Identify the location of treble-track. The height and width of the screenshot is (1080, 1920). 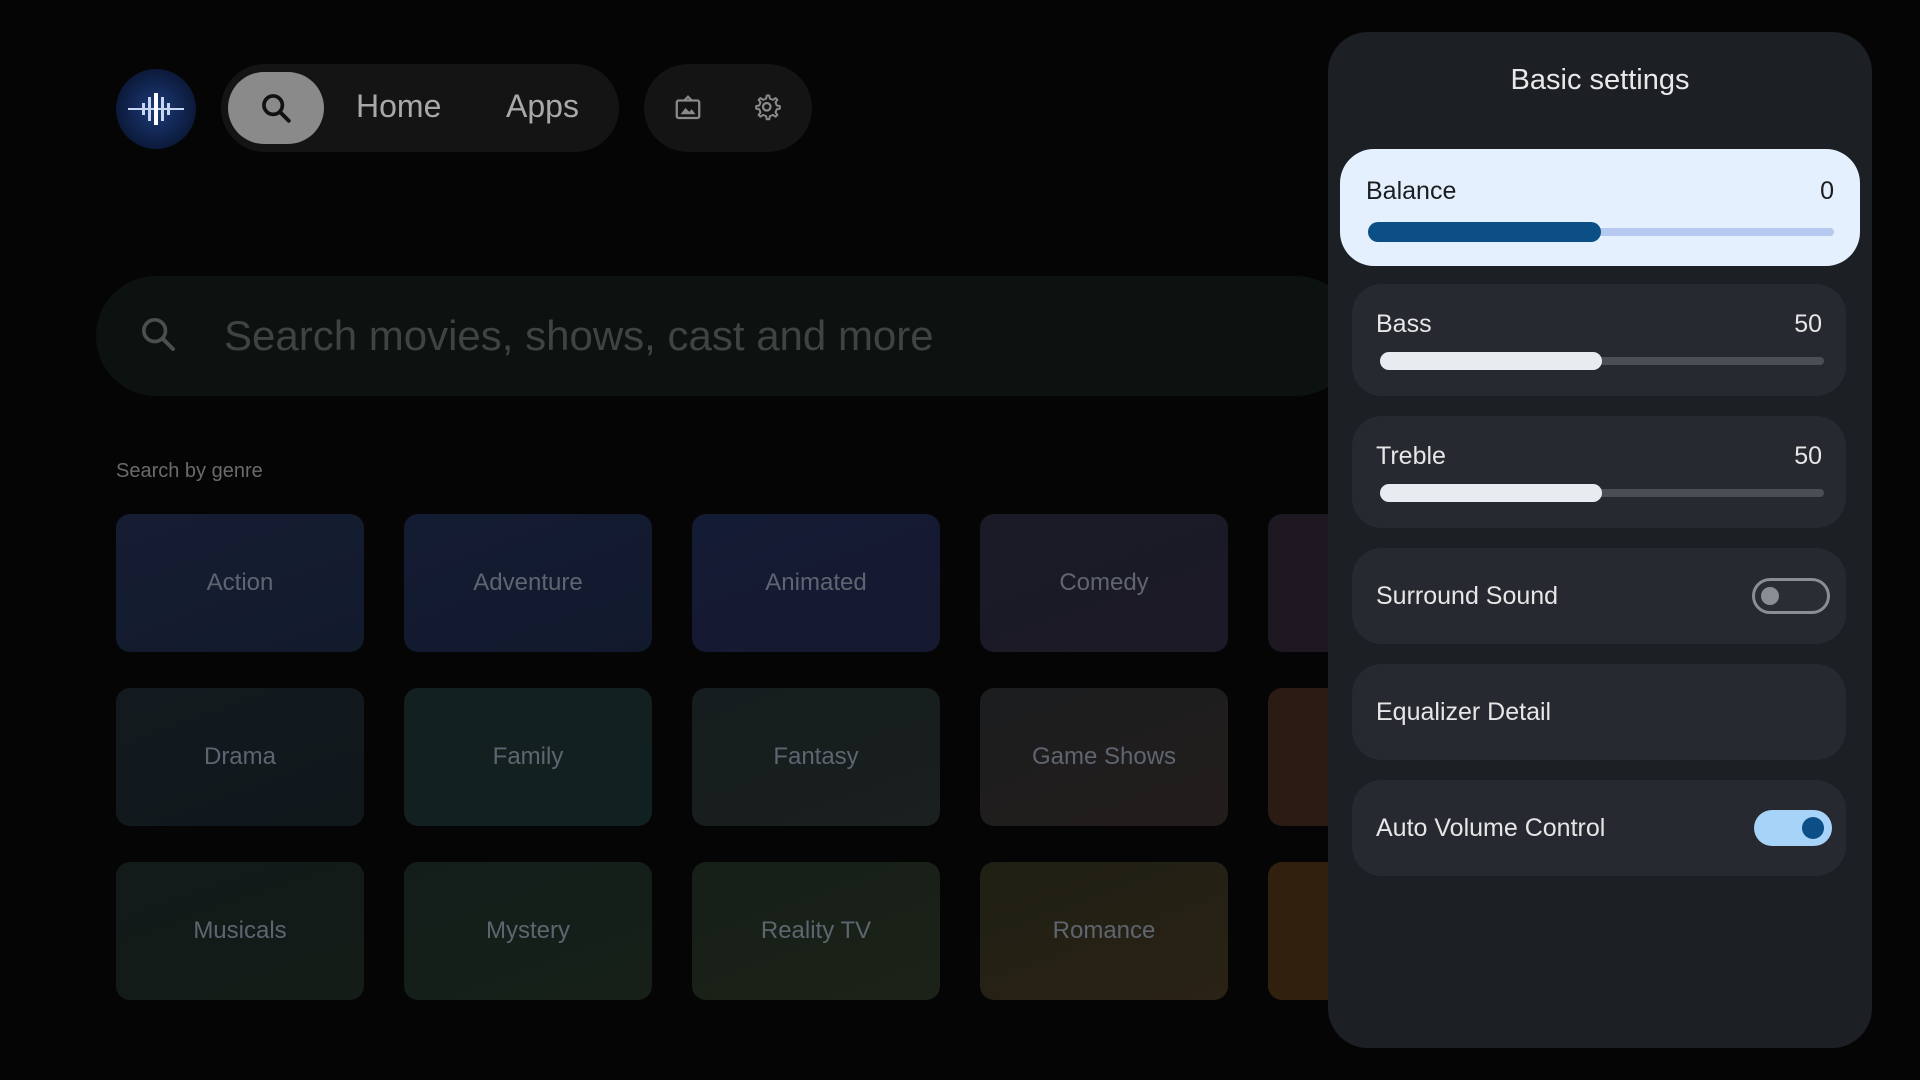
(1602, 493).